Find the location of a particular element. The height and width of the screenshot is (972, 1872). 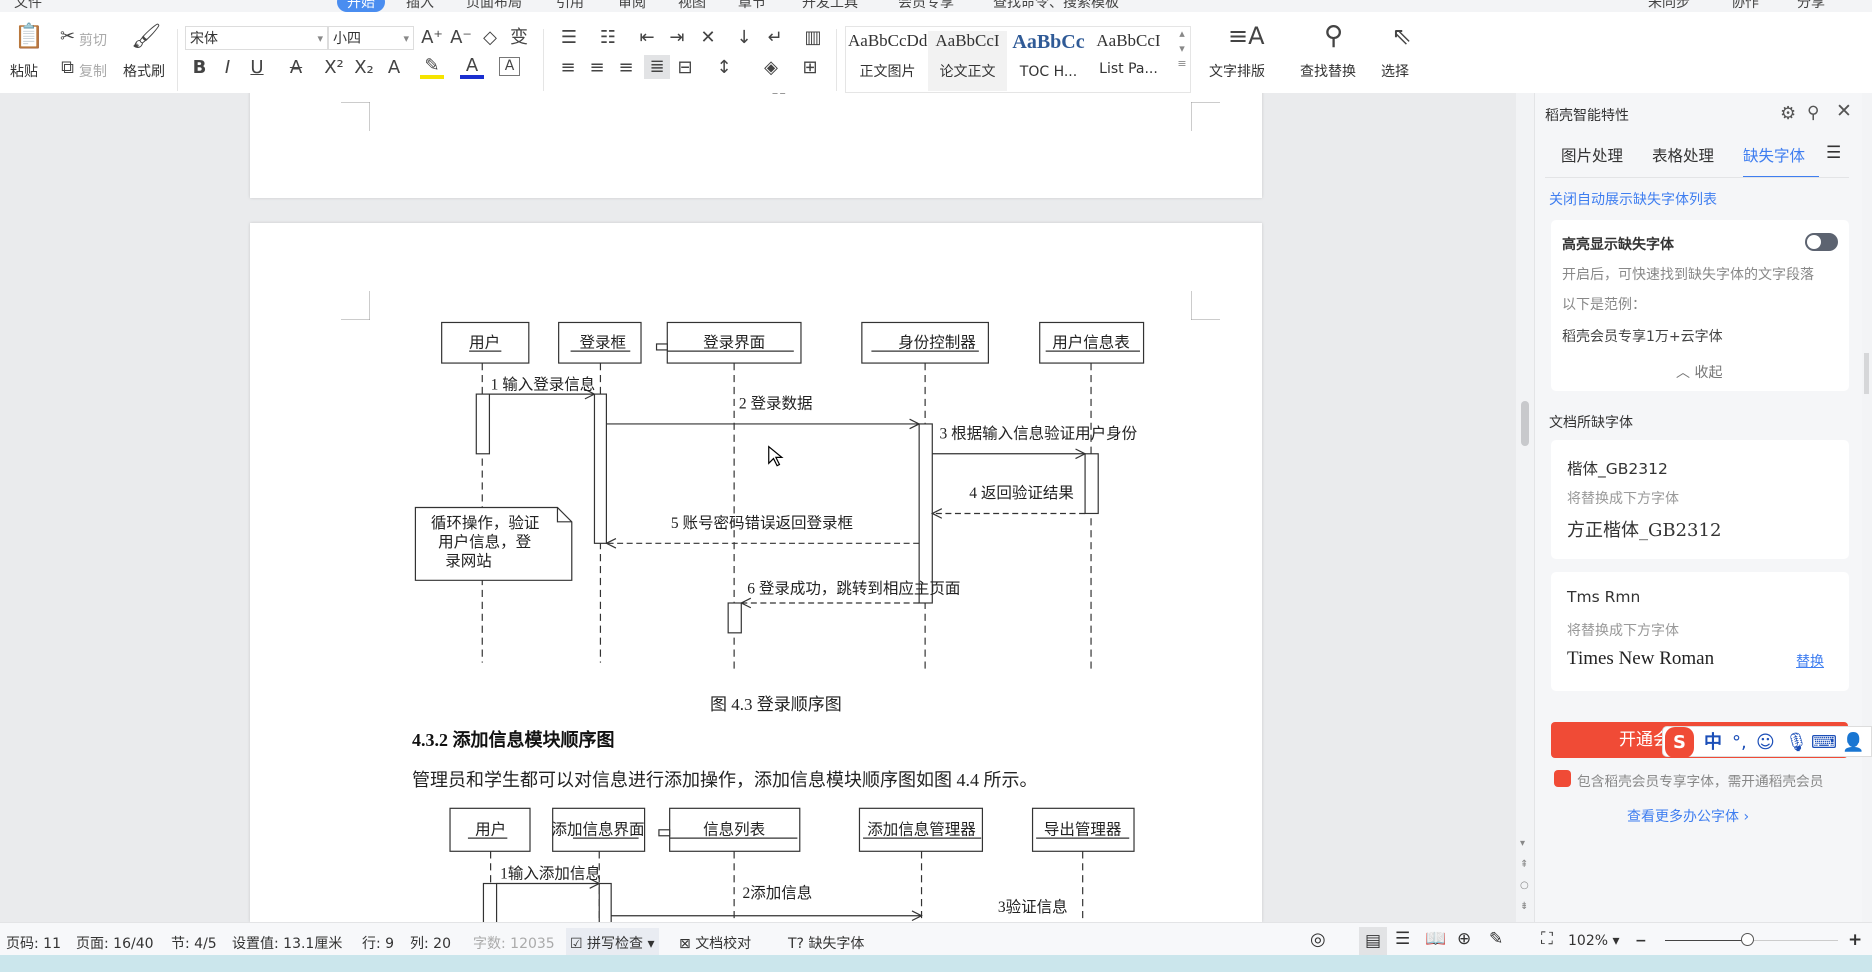

sort-icon: ↓ is located at coordinates (744, 38).